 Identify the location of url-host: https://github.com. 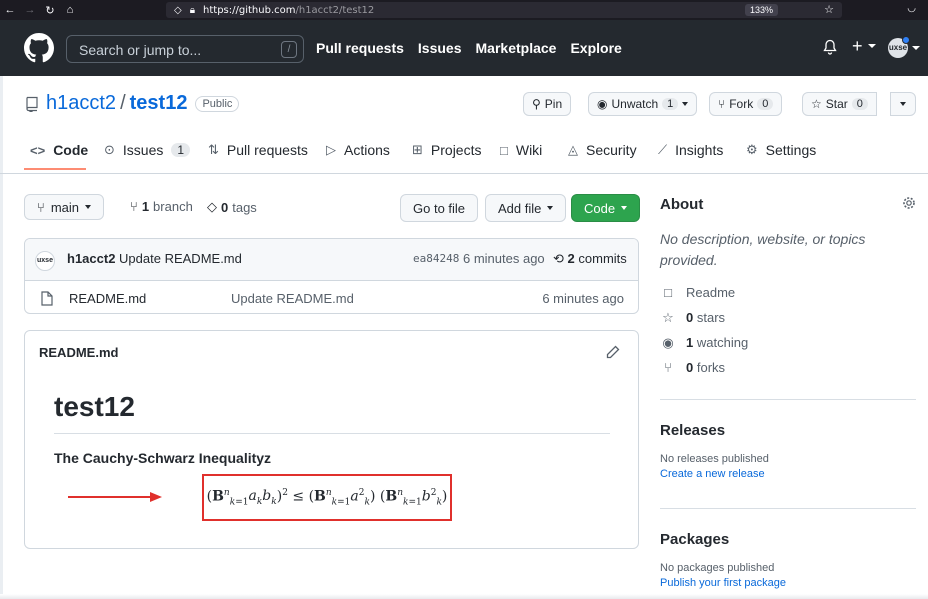
(249, 10).